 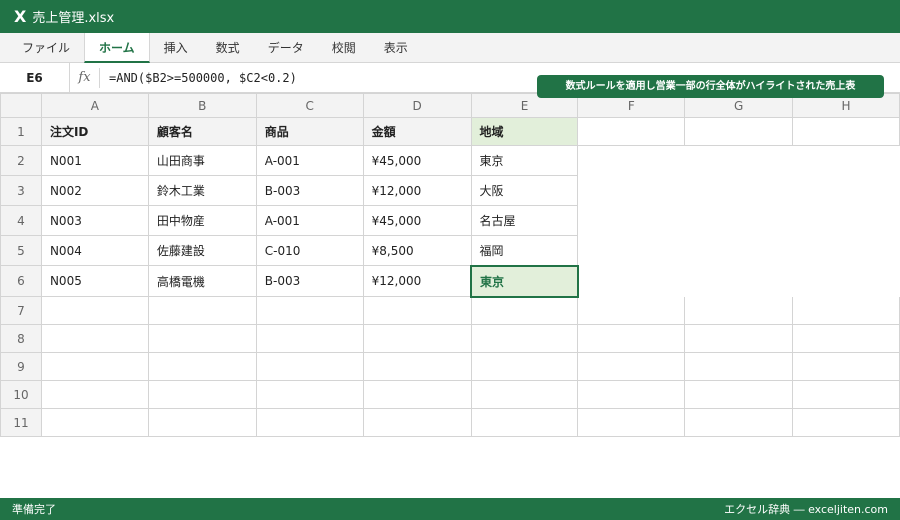 I want to click on tab-review: 校閲, so click(x=344, y=48).